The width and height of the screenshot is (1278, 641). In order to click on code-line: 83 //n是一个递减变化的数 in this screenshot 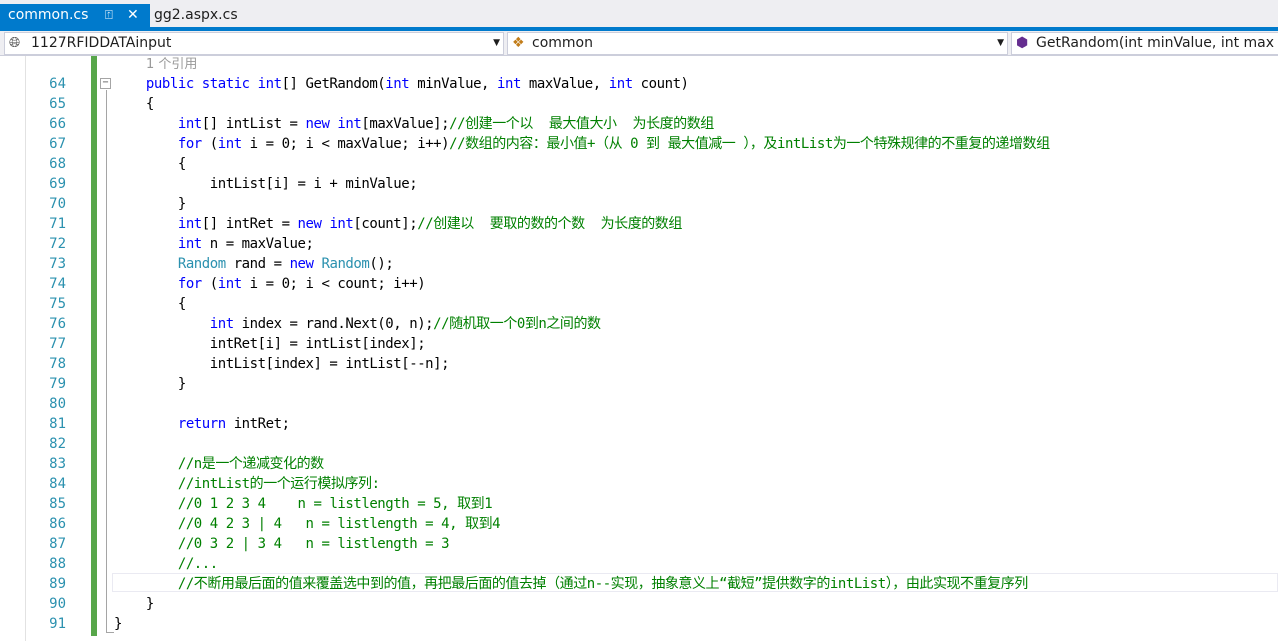, I will do `click(639, 464)`.